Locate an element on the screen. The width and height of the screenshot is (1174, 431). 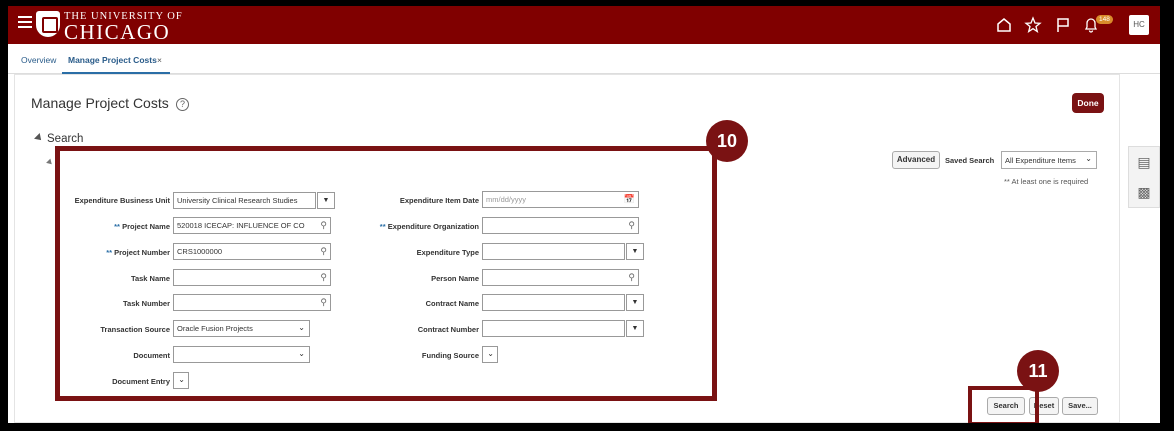
tab-overview: Overview is located at coordinates (38, 60).